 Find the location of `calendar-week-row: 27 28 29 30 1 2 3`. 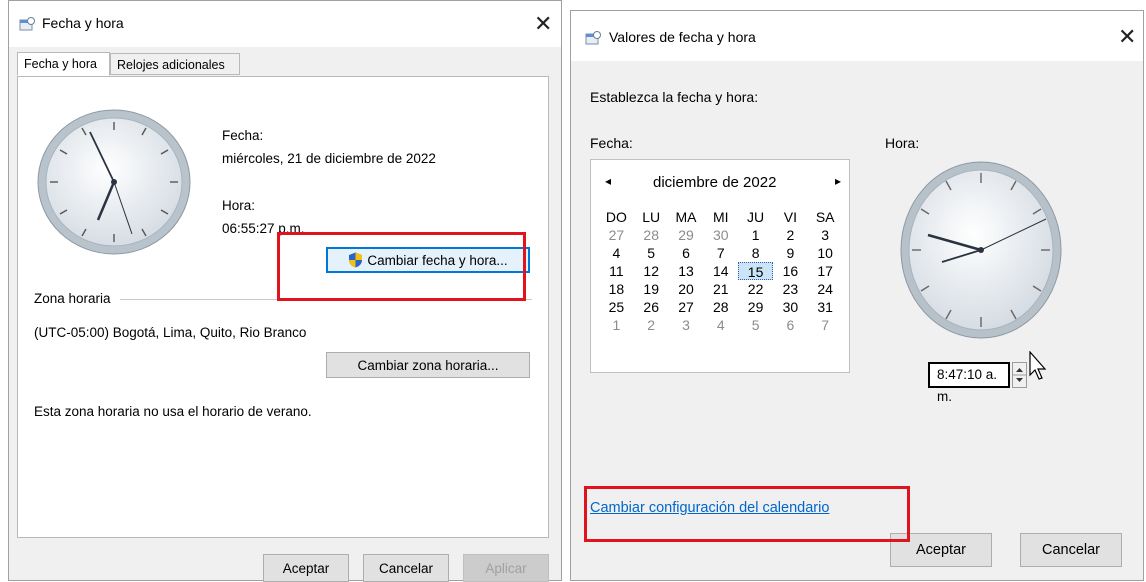

calendar-week-row: 27 28 29 30 1 2 3 is located at coordinates (721, 235).